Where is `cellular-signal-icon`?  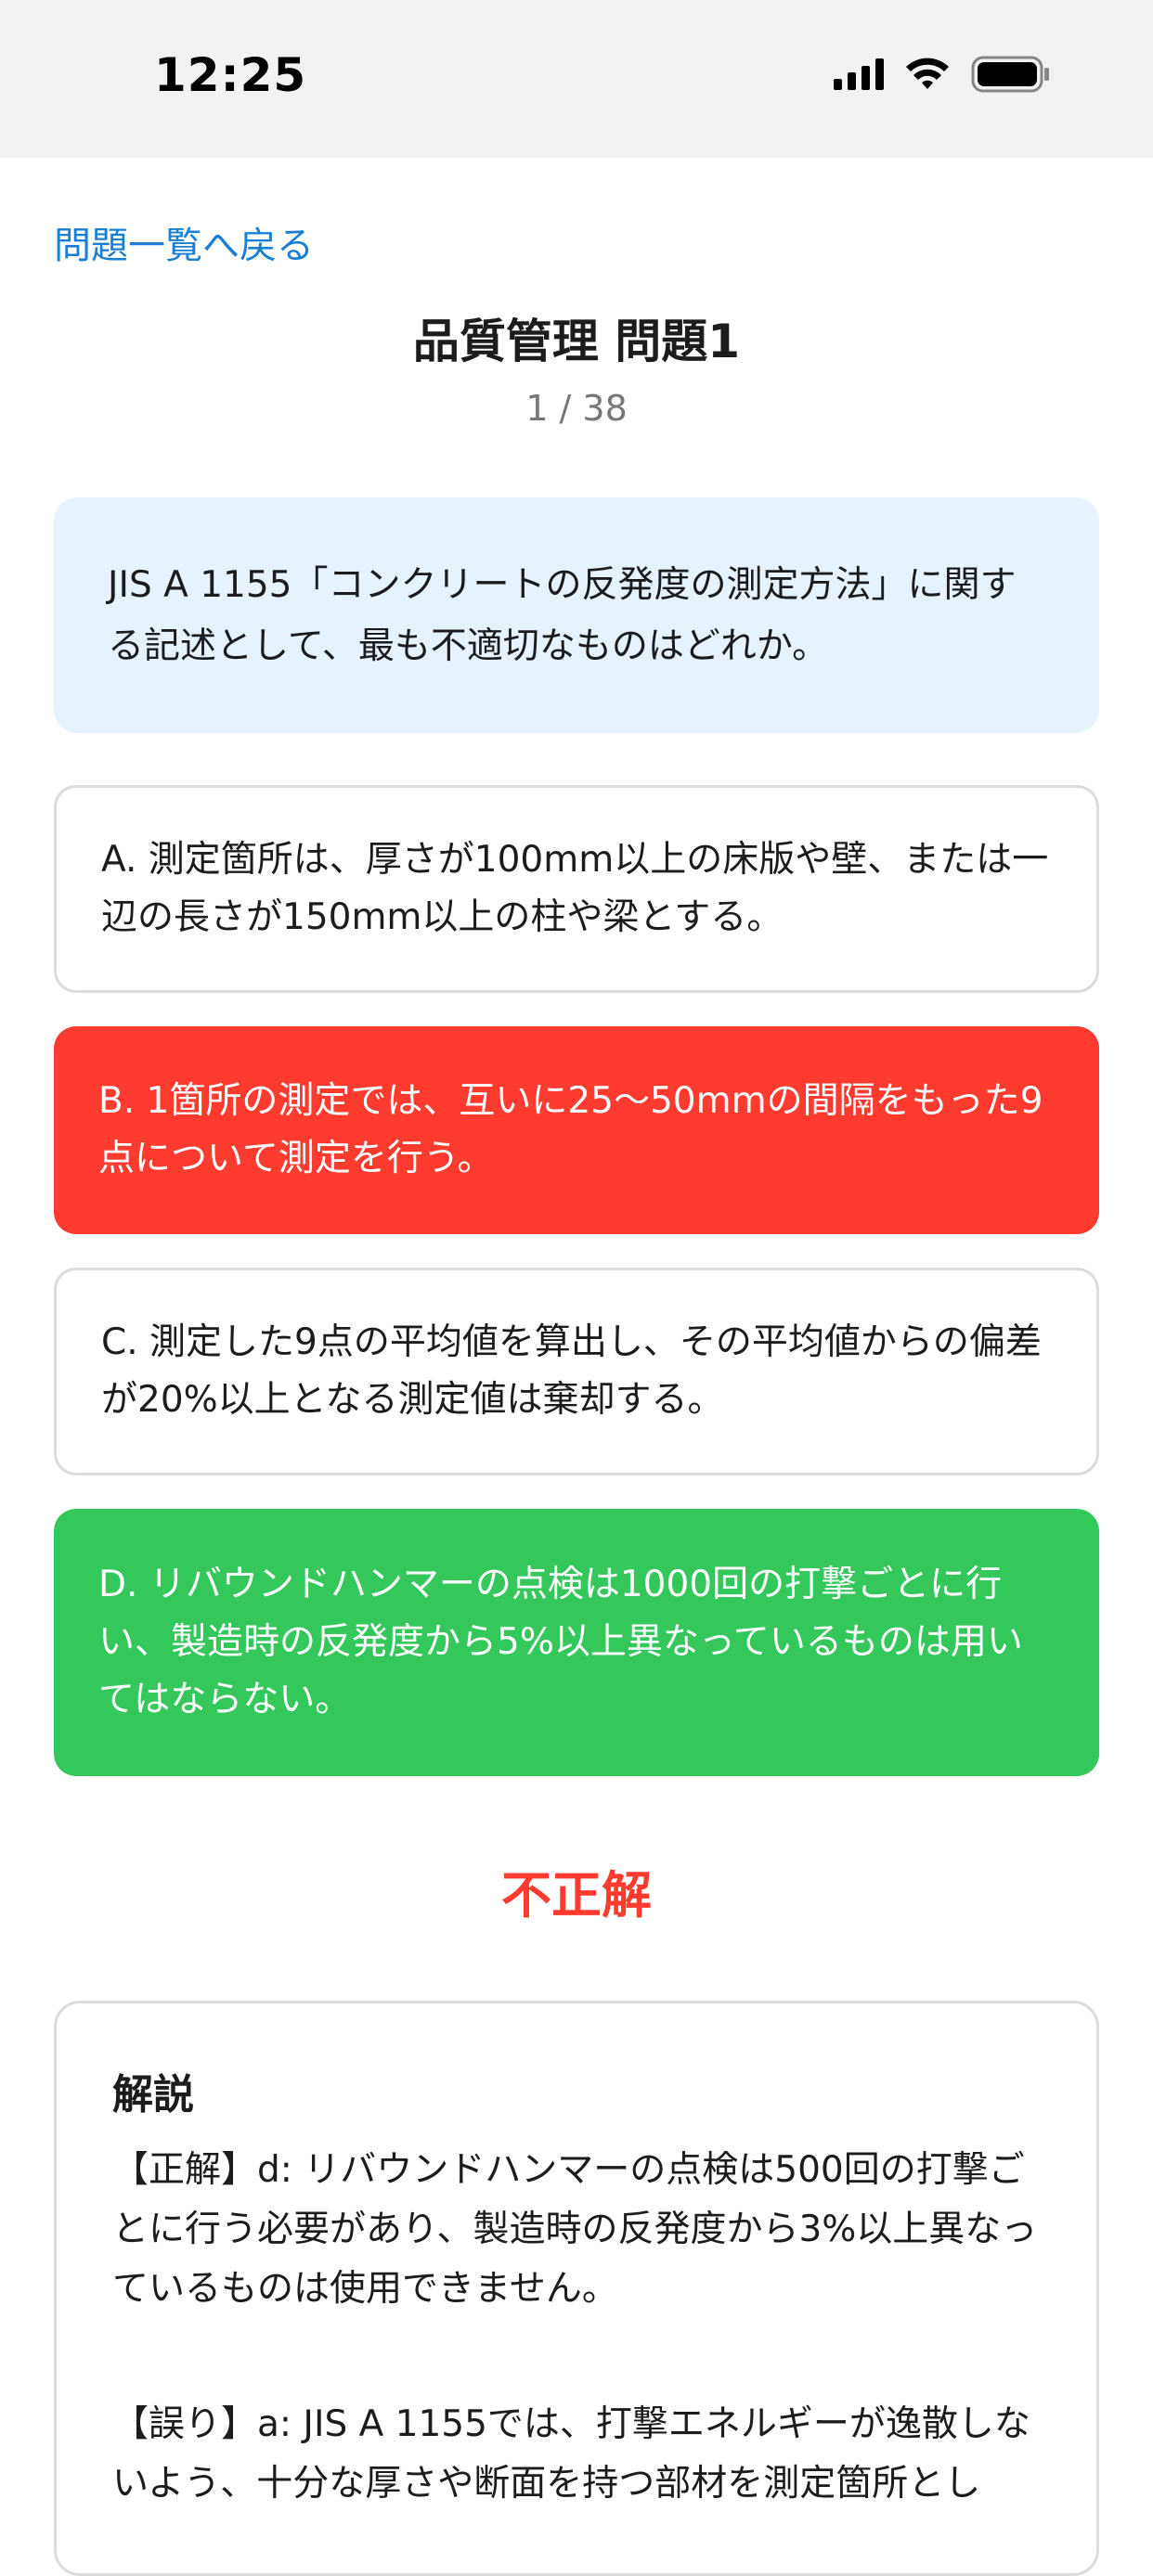 cellular-signal-icon is located at coordinates (859, 74).